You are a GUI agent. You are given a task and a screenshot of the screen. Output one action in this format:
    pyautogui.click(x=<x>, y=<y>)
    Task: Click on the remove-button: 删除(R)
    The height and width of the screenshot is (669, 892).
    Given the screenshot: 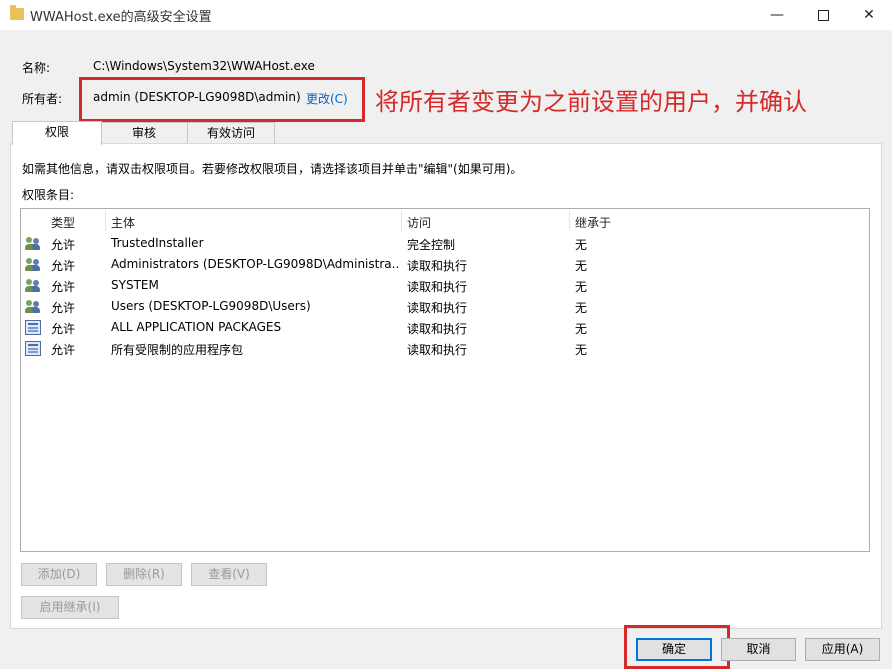 What is the action you would take?
    pyautogui.click(x=144, y=574)
    